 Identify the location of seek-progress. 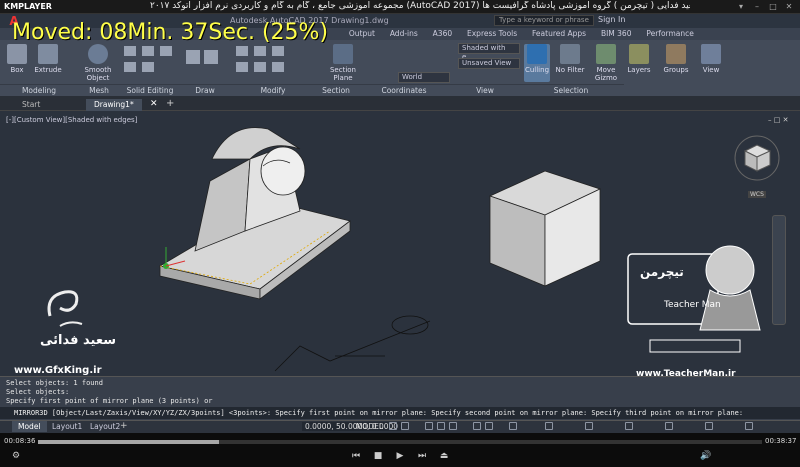
(128, 442).